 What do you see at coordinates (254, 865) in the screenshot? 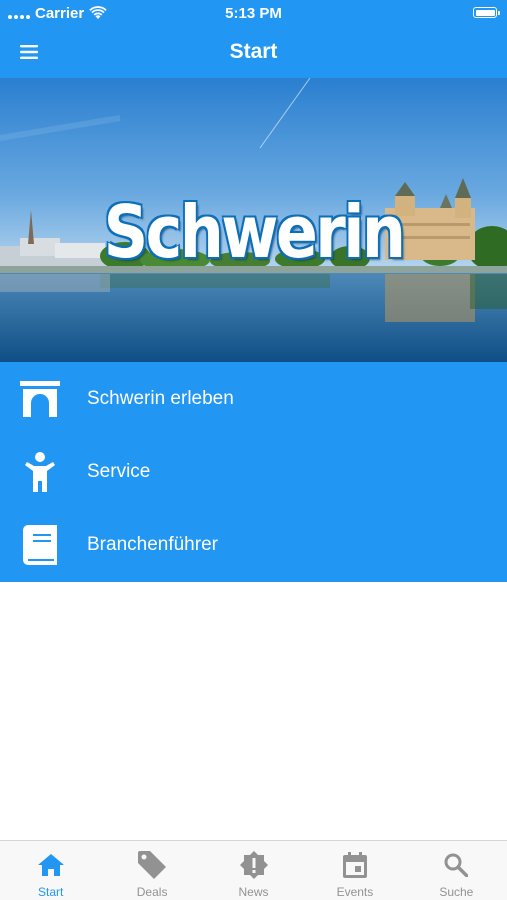
I see `alert-badge-icon` at bounding box center [254, 865].